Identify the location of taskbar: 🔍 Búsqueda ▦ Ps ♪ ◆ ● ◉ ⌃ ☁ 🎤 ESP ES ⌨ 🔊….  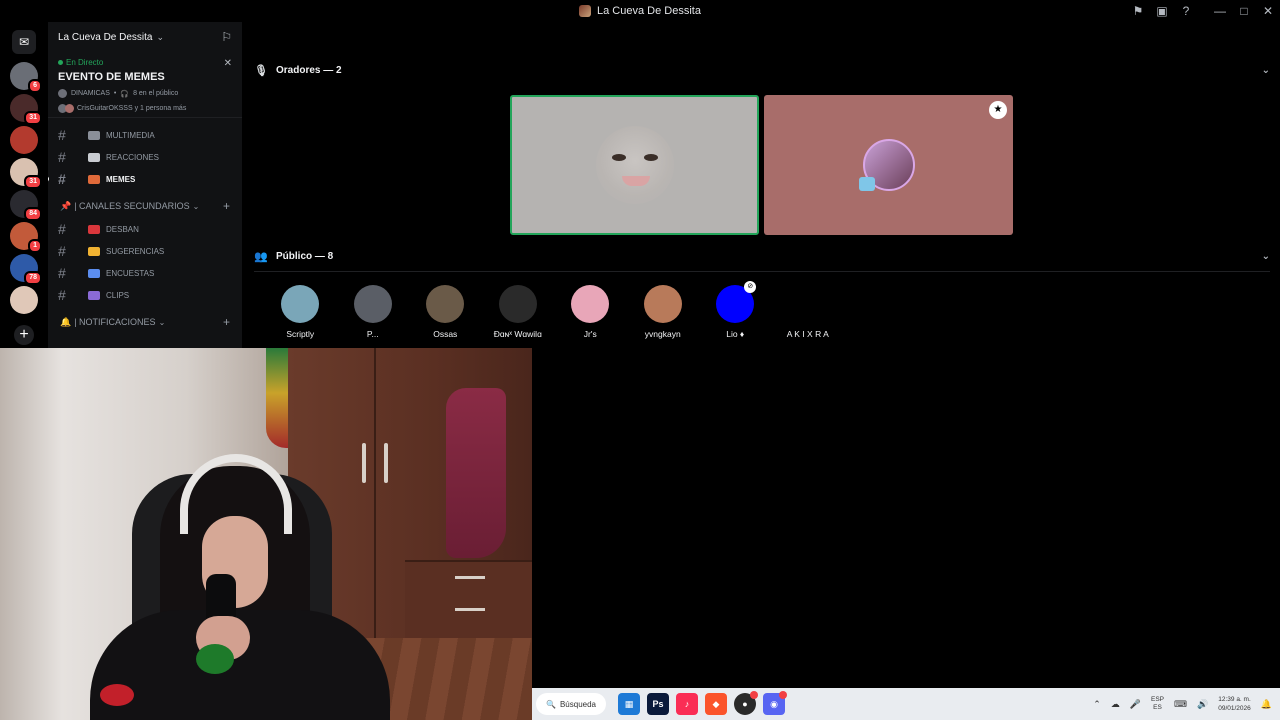
(906, 704).